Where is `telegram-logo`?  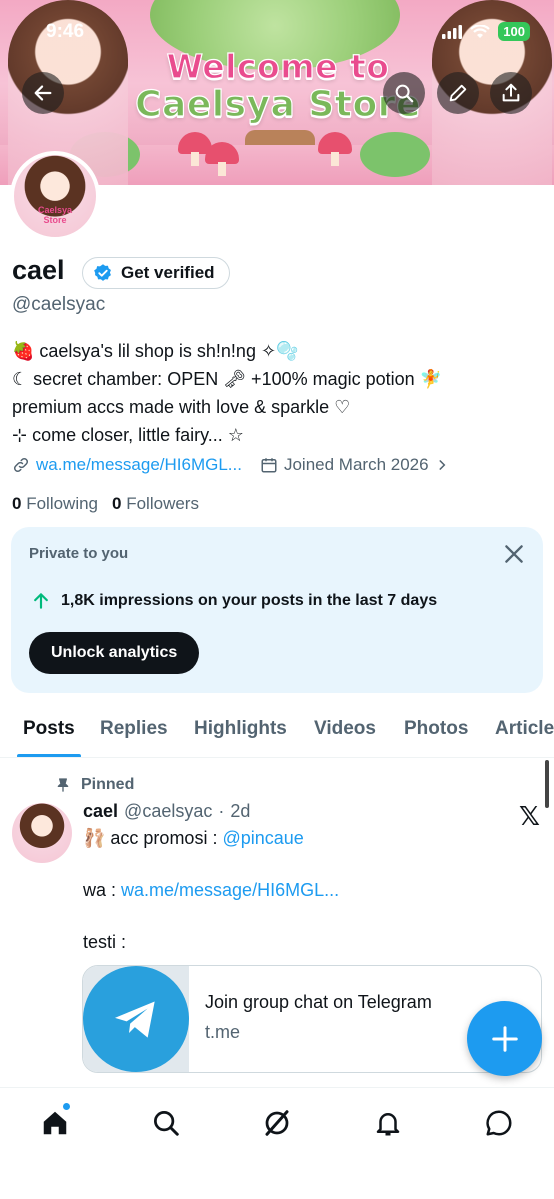 telegram-logo is located at coordinates (136, 1019).